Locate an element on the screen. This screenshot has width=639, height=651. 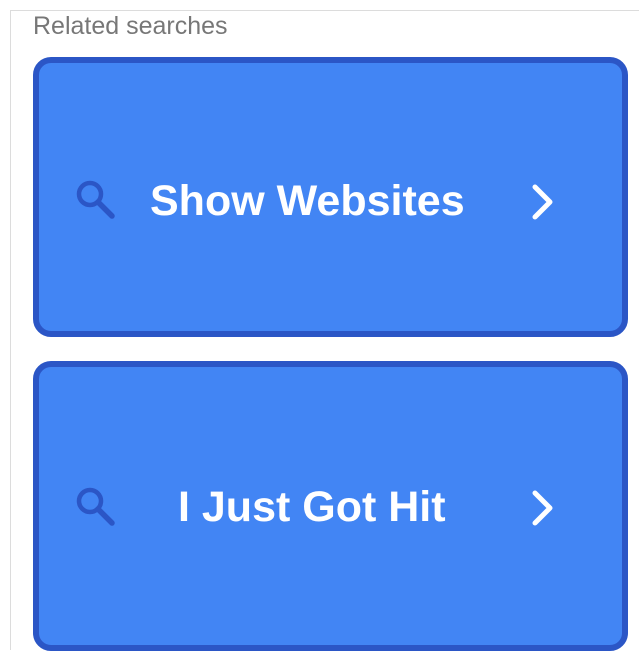
related-search-label: Show Websites is located at coordinates (307, 201).